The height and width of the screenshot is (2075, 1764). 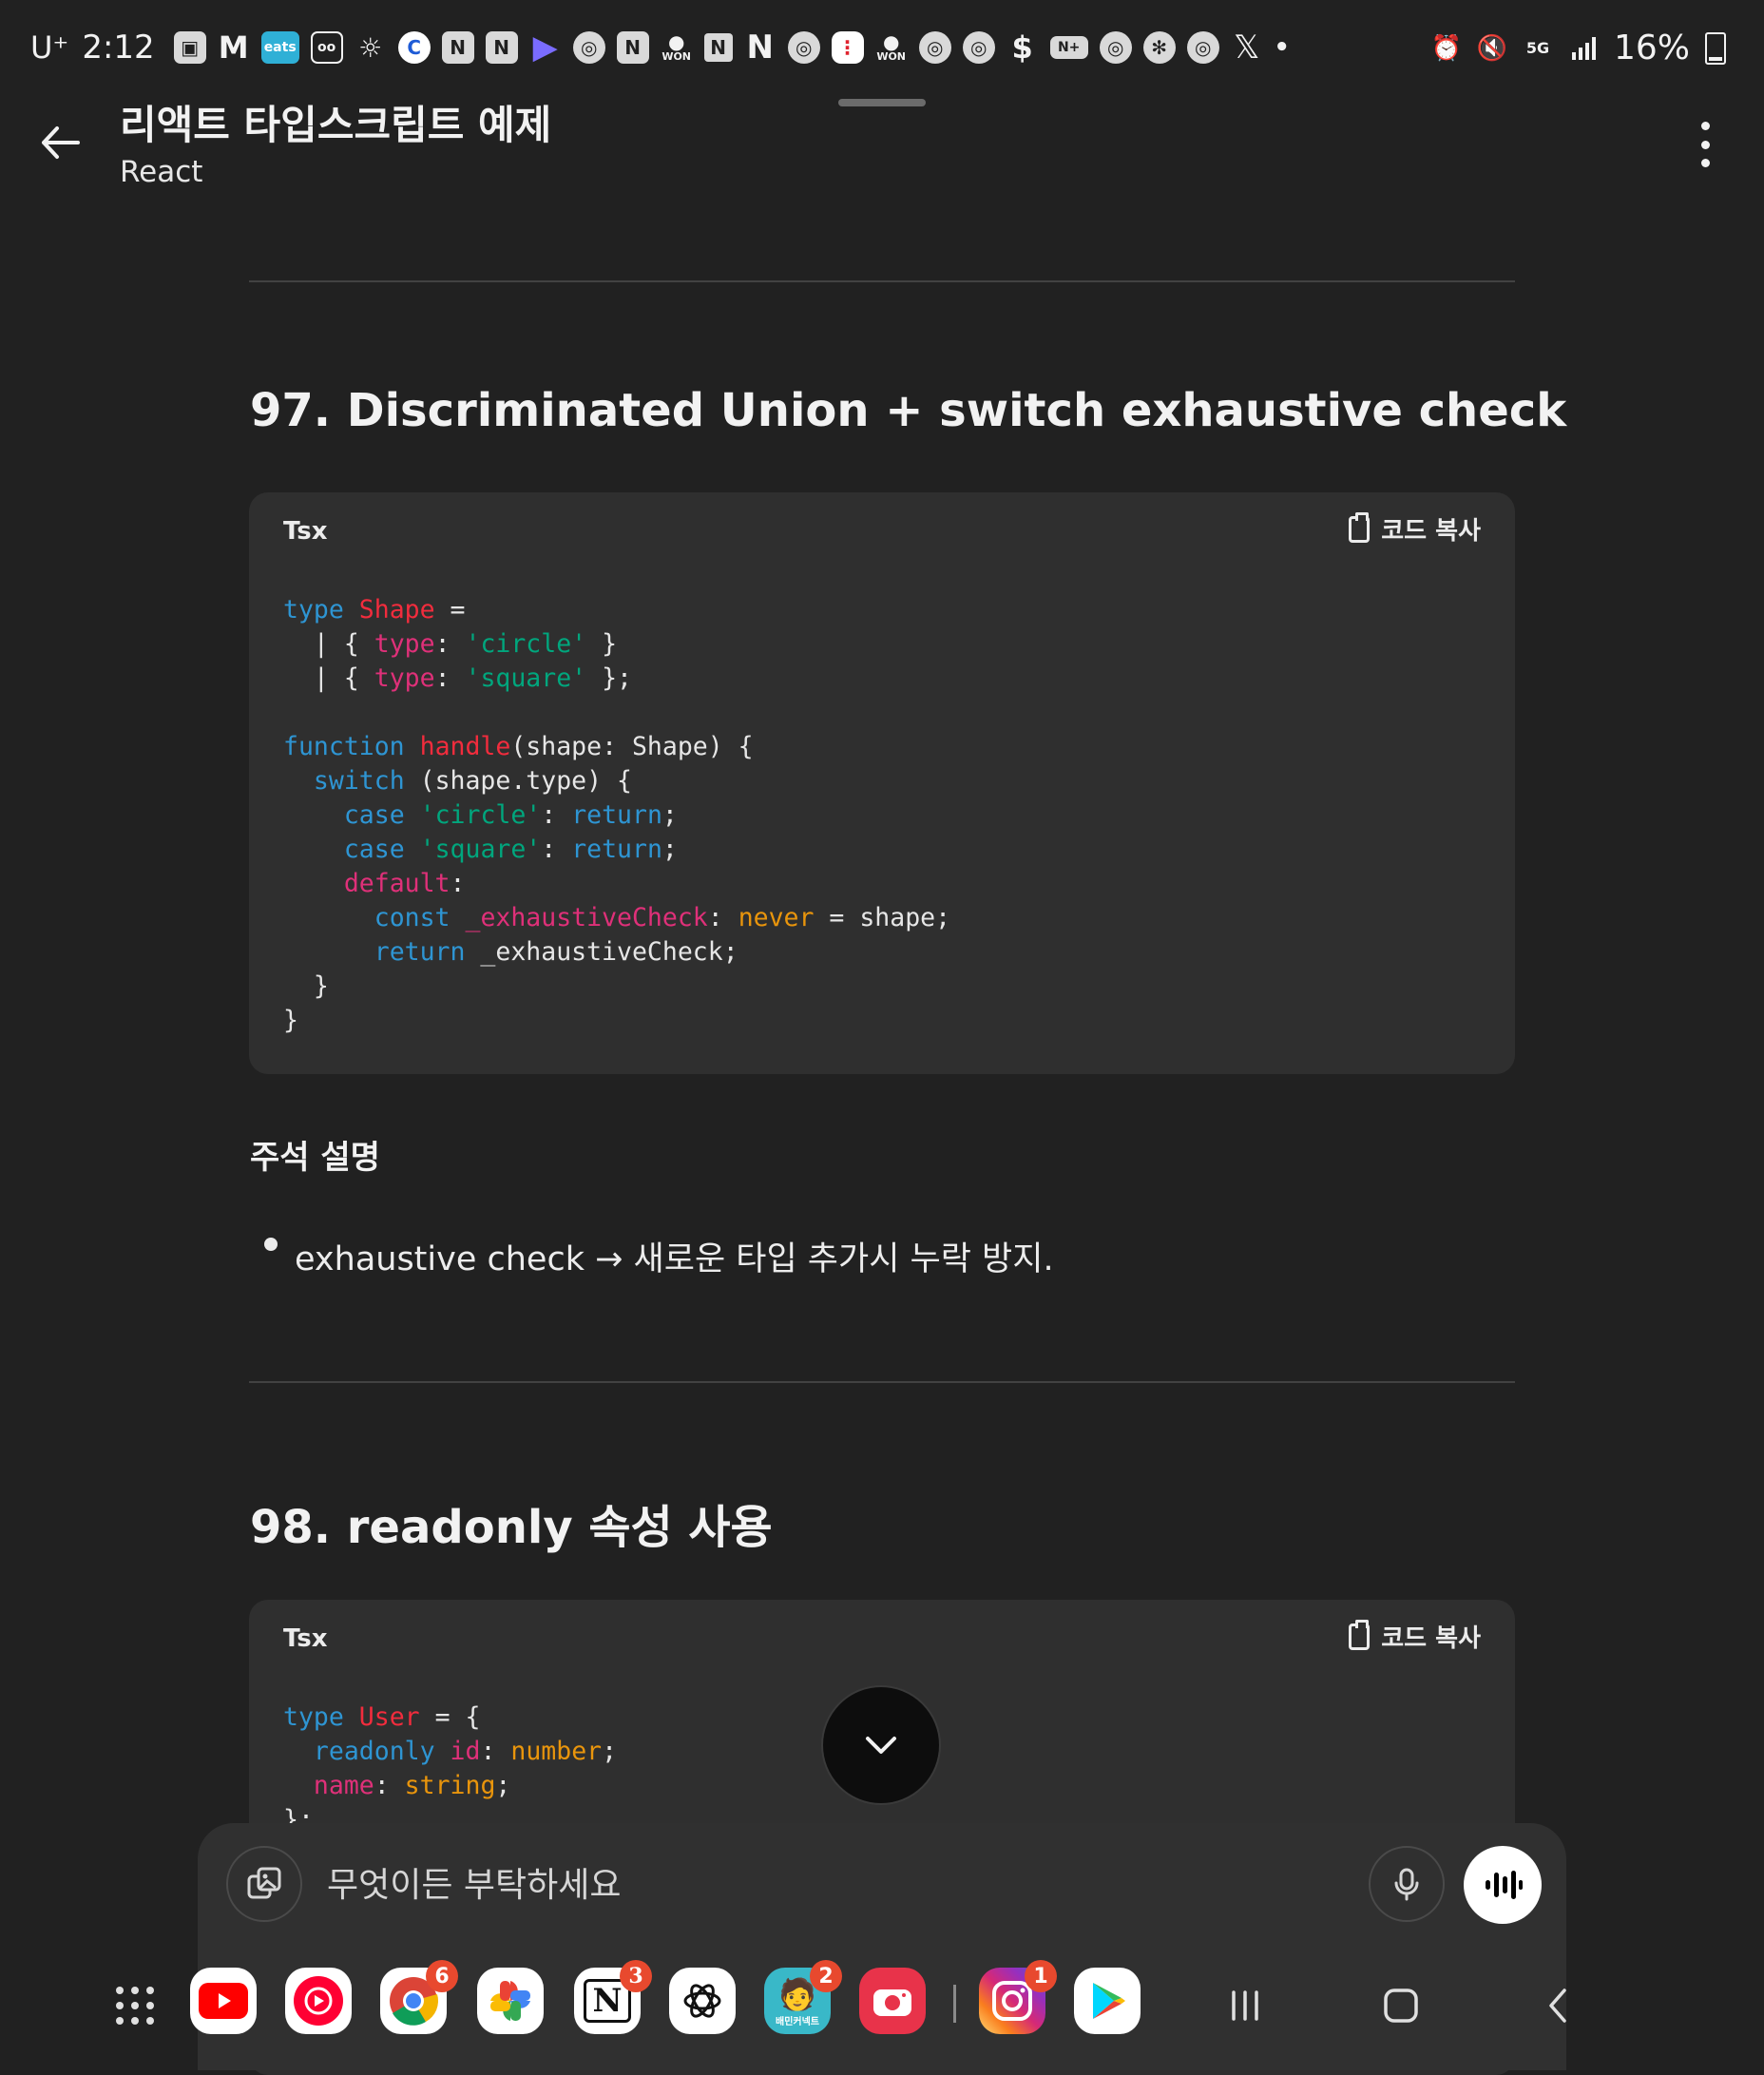 I want to click on more-vert-icon, so click(x=1705, y=126).